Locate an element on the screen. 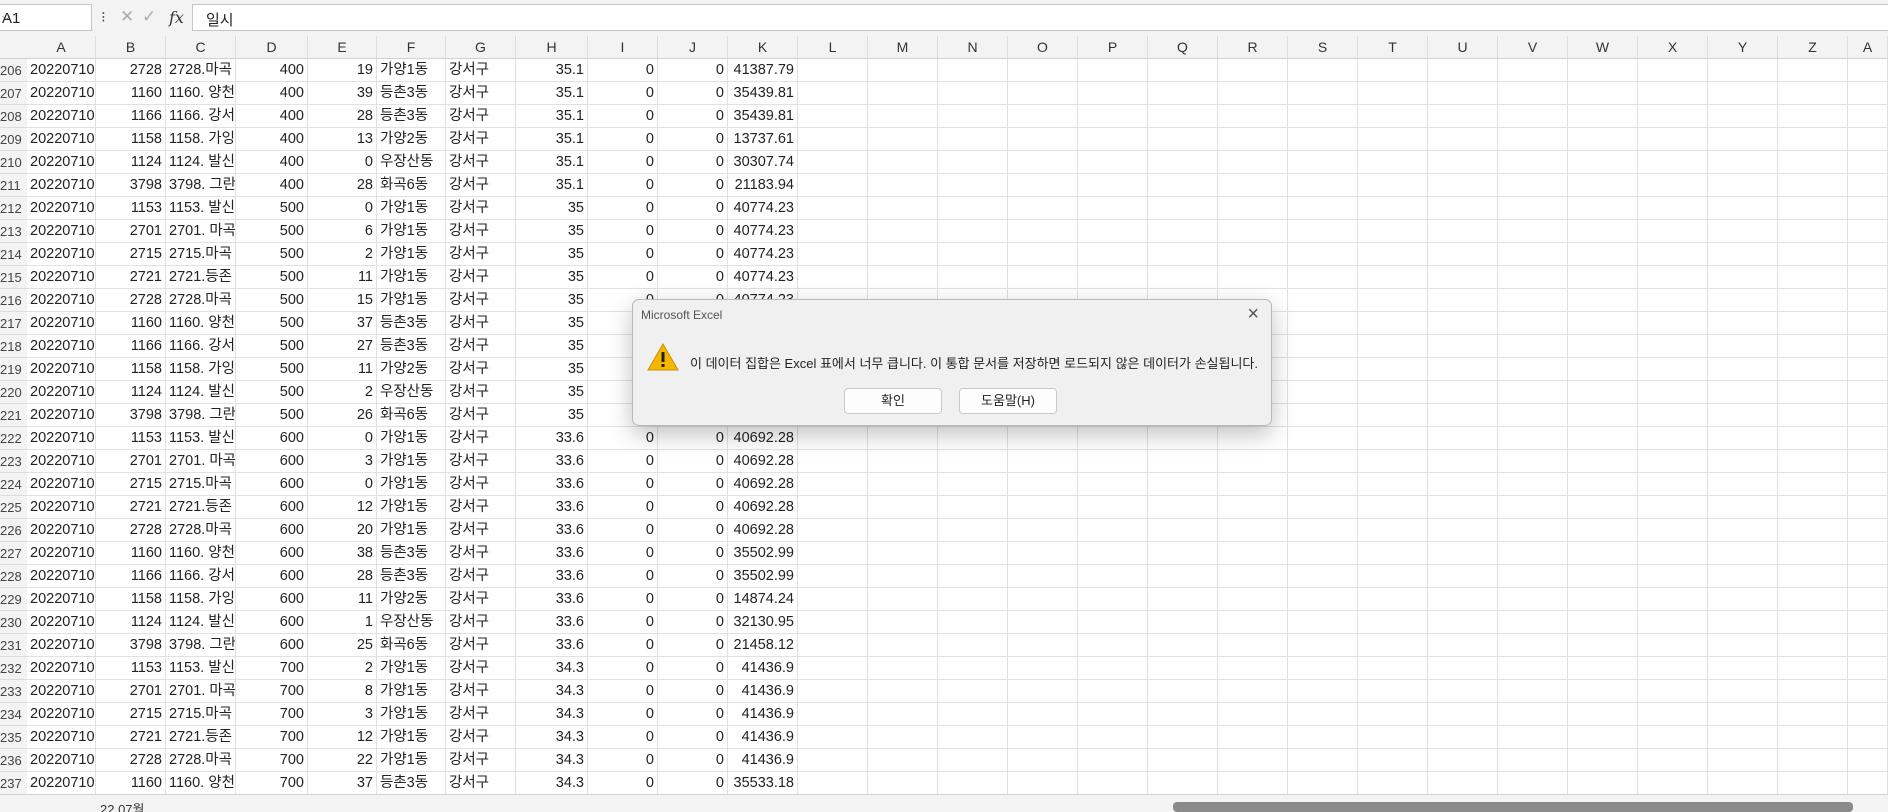 The width and height of the screenshot is (1888, 812). cell: 35 is located at coordinates (552, 208).